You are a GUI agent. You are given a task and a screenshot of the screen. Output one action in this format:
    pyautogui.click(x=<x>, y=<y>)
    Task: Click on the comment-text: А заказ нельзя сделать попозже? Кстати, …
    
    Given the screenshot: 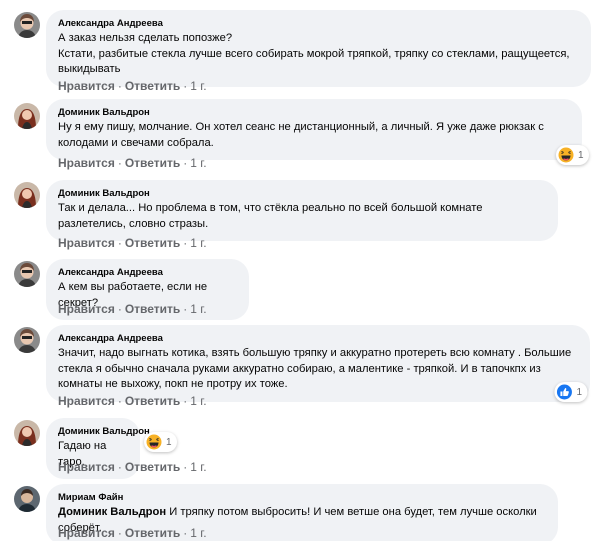 What is the action you would take?
    pyautogui.click(x=314, y=53)
    